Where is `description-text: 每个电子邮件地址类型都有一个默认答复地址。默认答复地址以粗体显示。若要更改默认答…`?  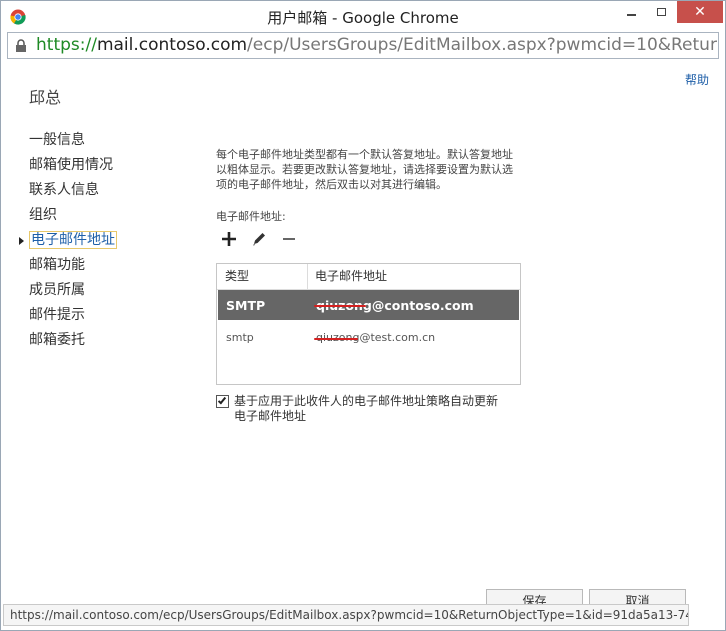
description-text: 每个电子邮件地址类型都有一个默认答复地址。默认答复地址以粗体显示。若要更改默认答… is located at coordinates (364, 169).